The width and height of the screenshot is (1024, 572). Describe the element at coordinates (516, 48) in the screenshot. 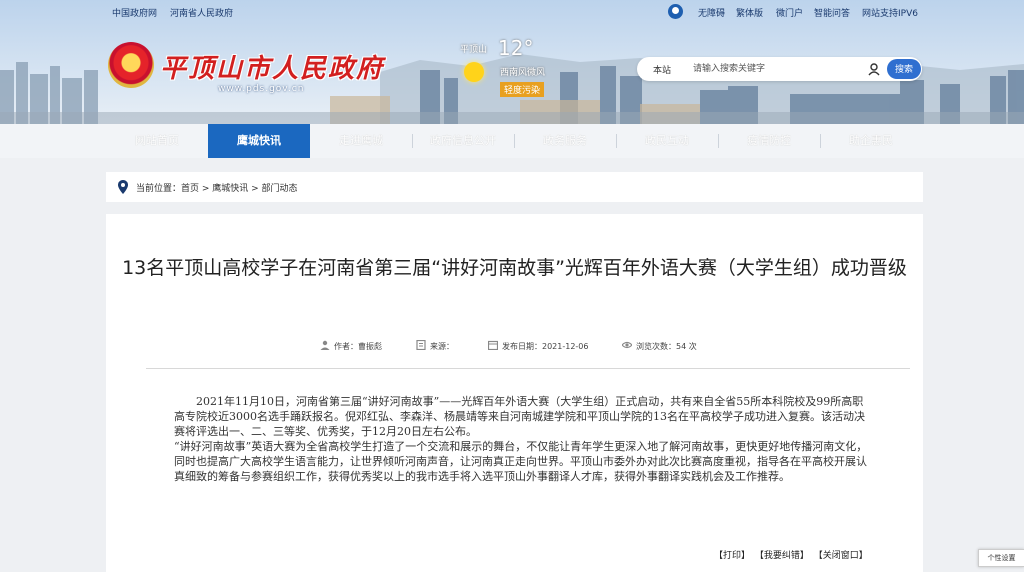

I see `weather-temperature: 12°` at that location.